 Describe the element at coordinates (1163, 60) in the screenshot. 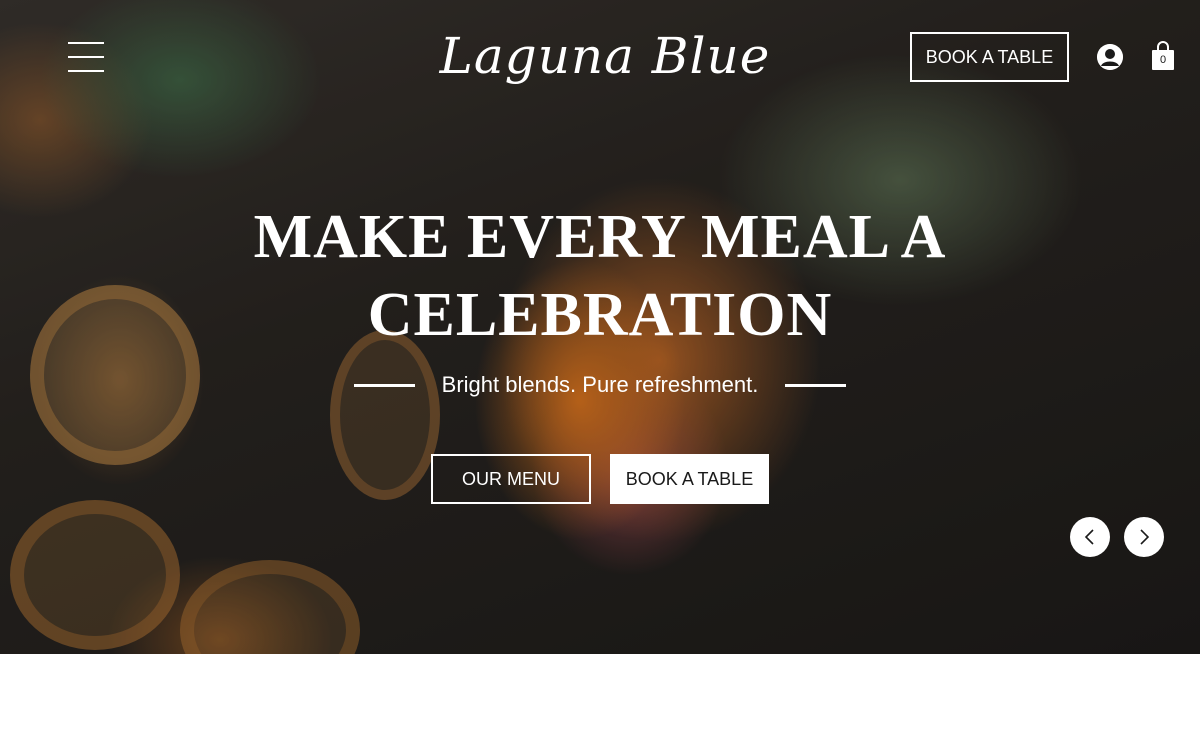

I see `cart-count: 0` at that location.